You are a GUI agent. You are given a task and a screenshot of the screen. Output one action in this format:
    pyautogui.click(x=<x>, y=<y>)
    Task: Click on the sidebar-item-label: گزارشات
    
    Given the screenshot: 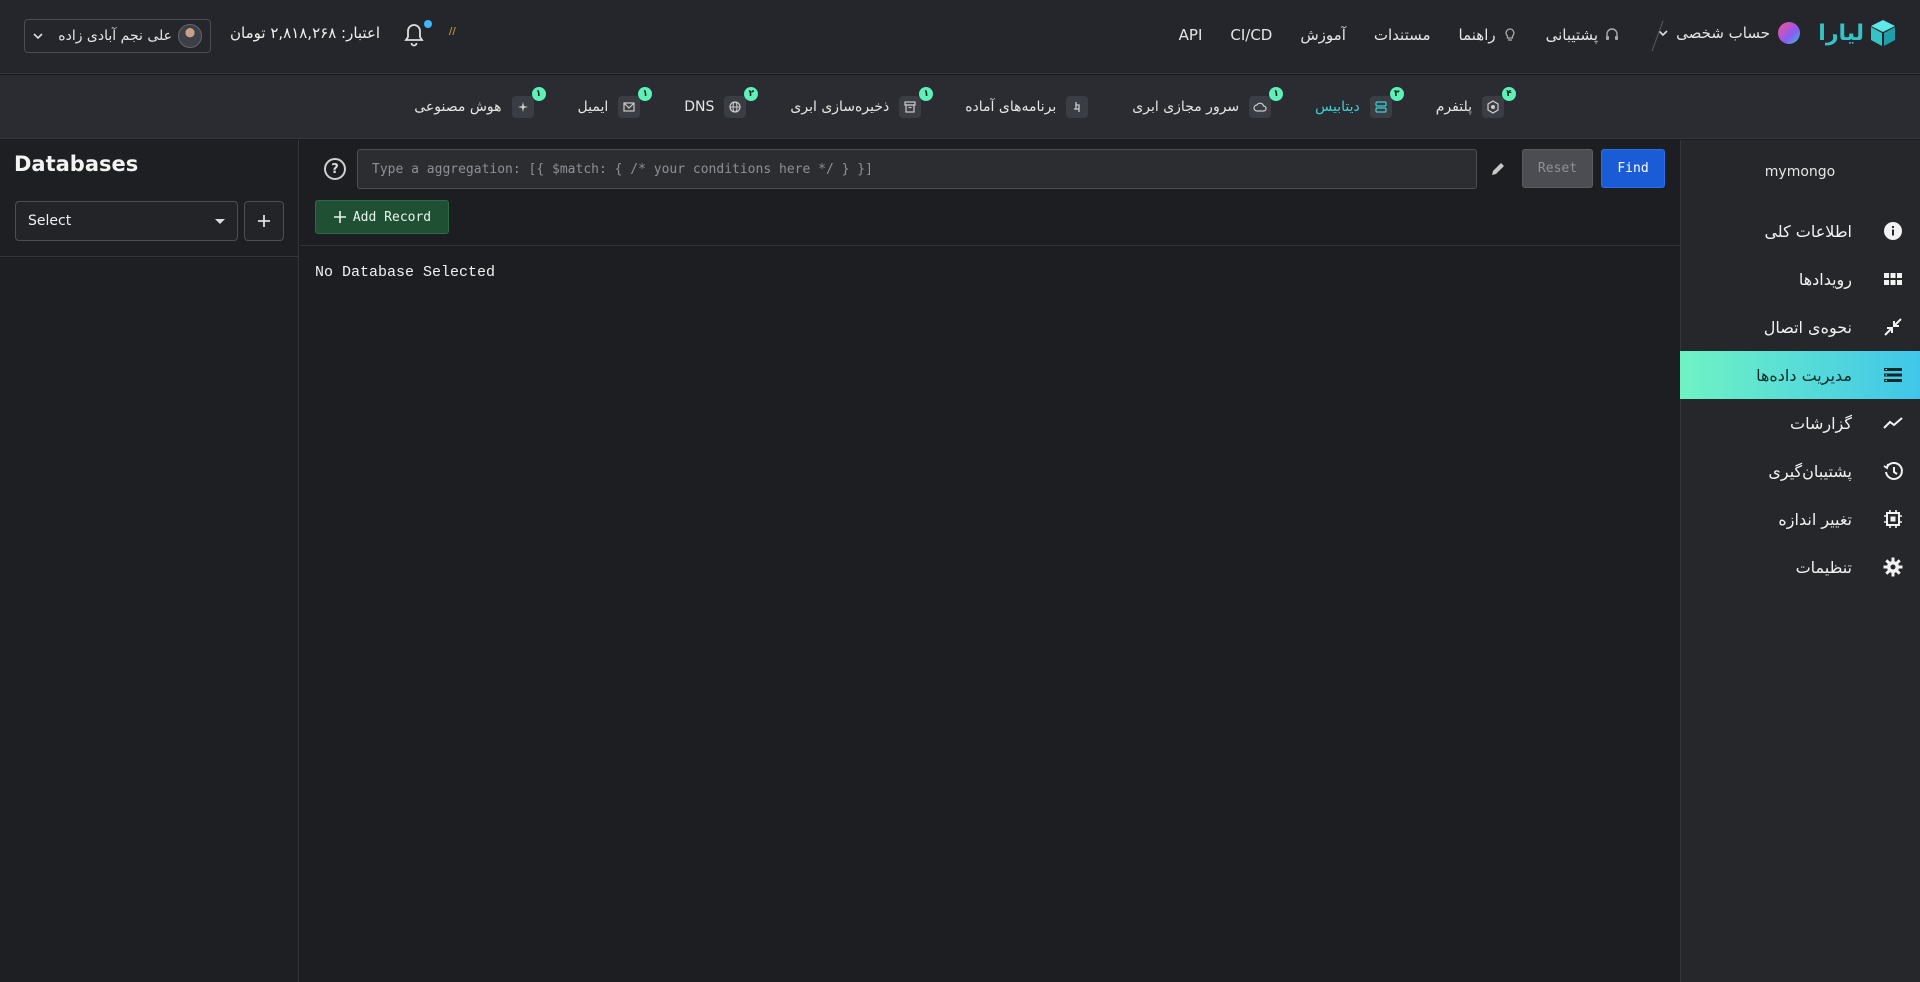 What is the action you would take?
    pyautogui.click(x=1821, y=423)
    